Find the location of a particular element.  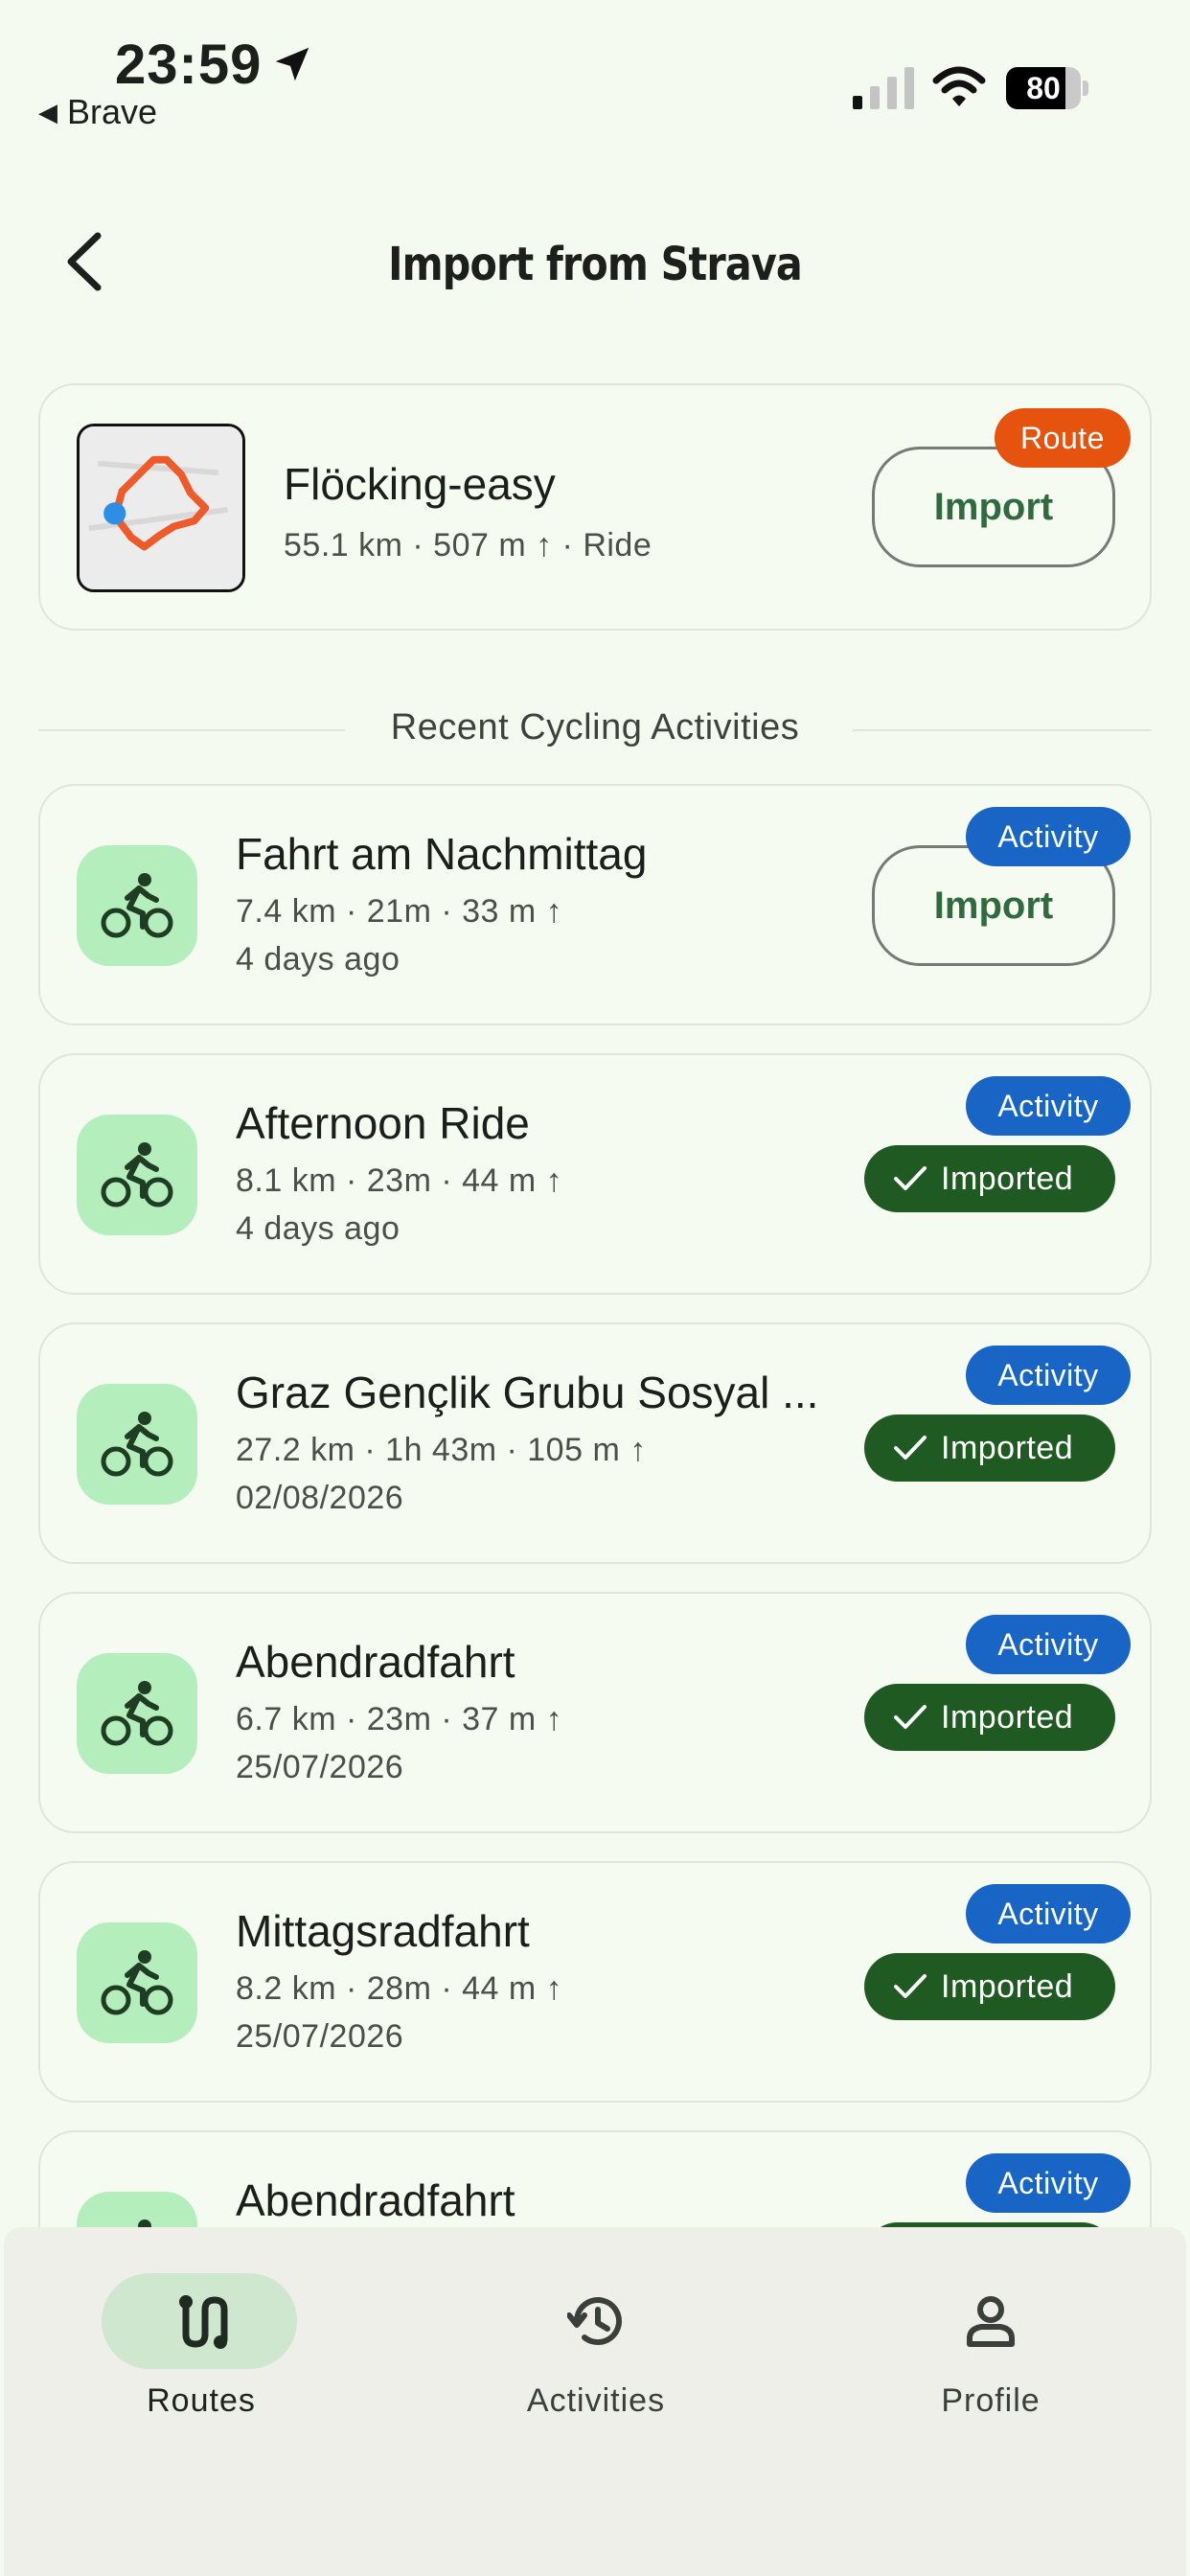

person-icon is located at coordinates (991, 2321).